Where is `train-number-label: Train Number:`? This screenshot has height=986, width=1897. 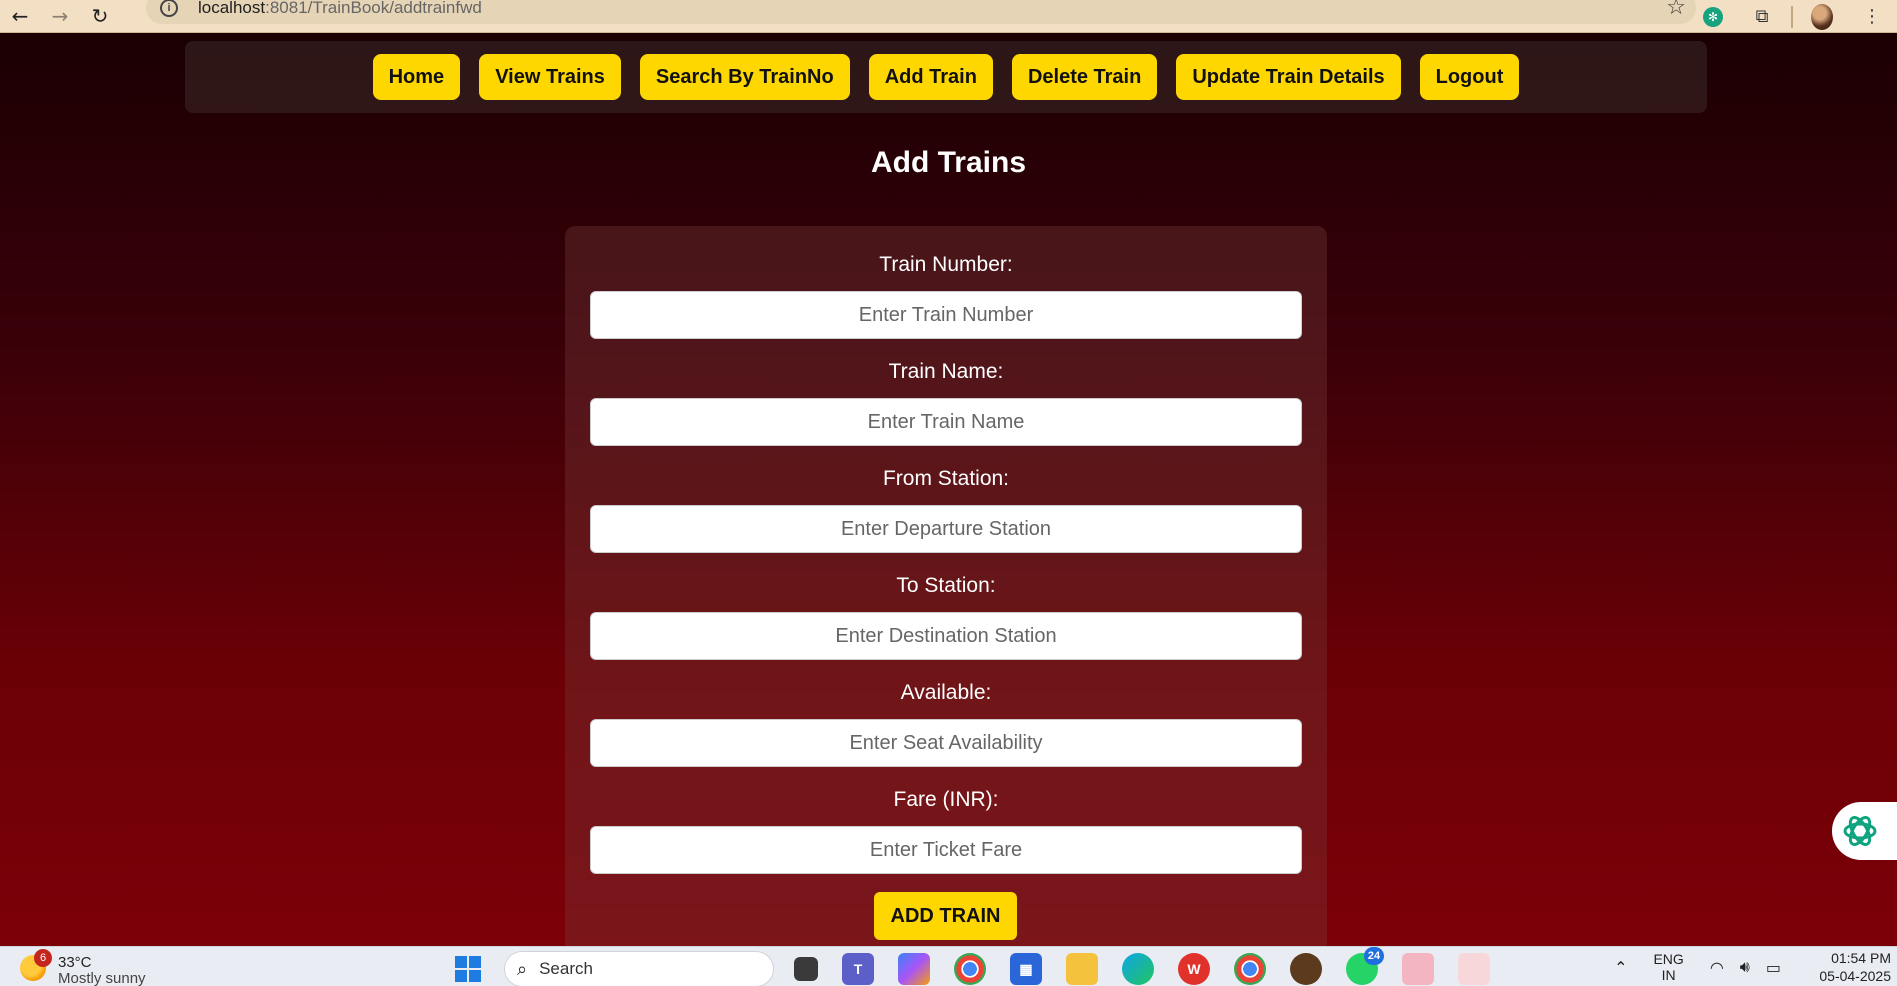 train-number-label: Train Number: is located at coordinates (946, 264).